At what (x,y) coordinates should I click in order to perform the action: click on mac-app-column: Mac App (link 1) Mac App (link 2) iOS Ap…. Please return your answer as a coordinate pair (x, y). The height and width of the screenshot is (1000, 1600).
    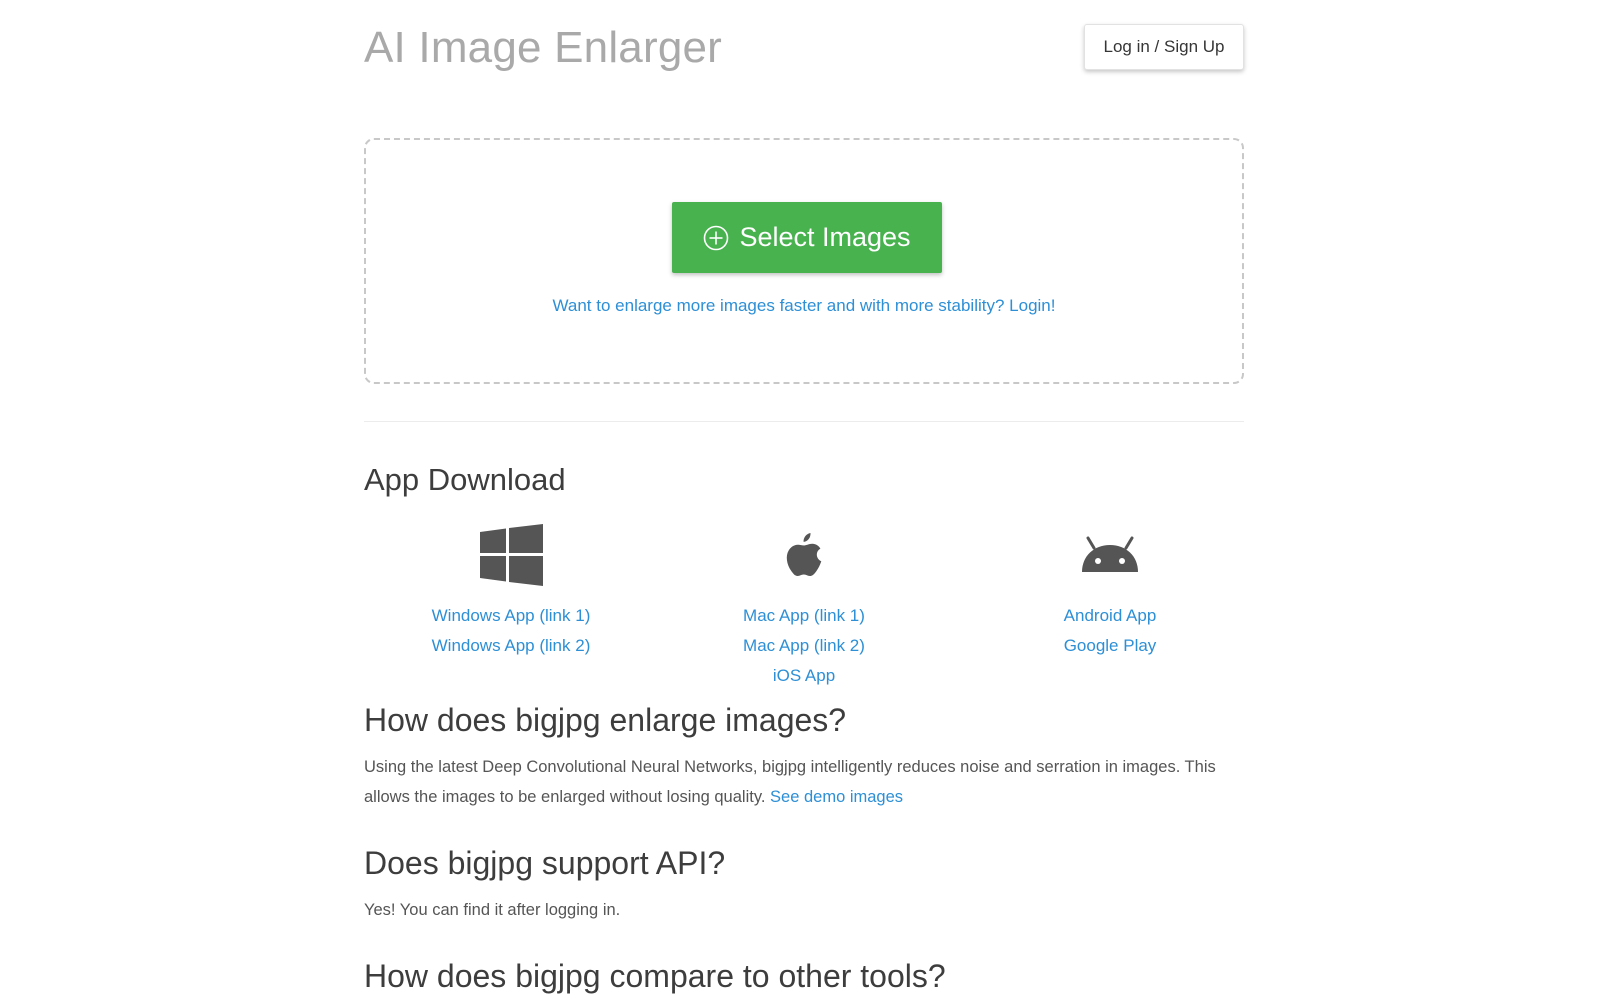
    Looking at the image, I should click on (804, 607).